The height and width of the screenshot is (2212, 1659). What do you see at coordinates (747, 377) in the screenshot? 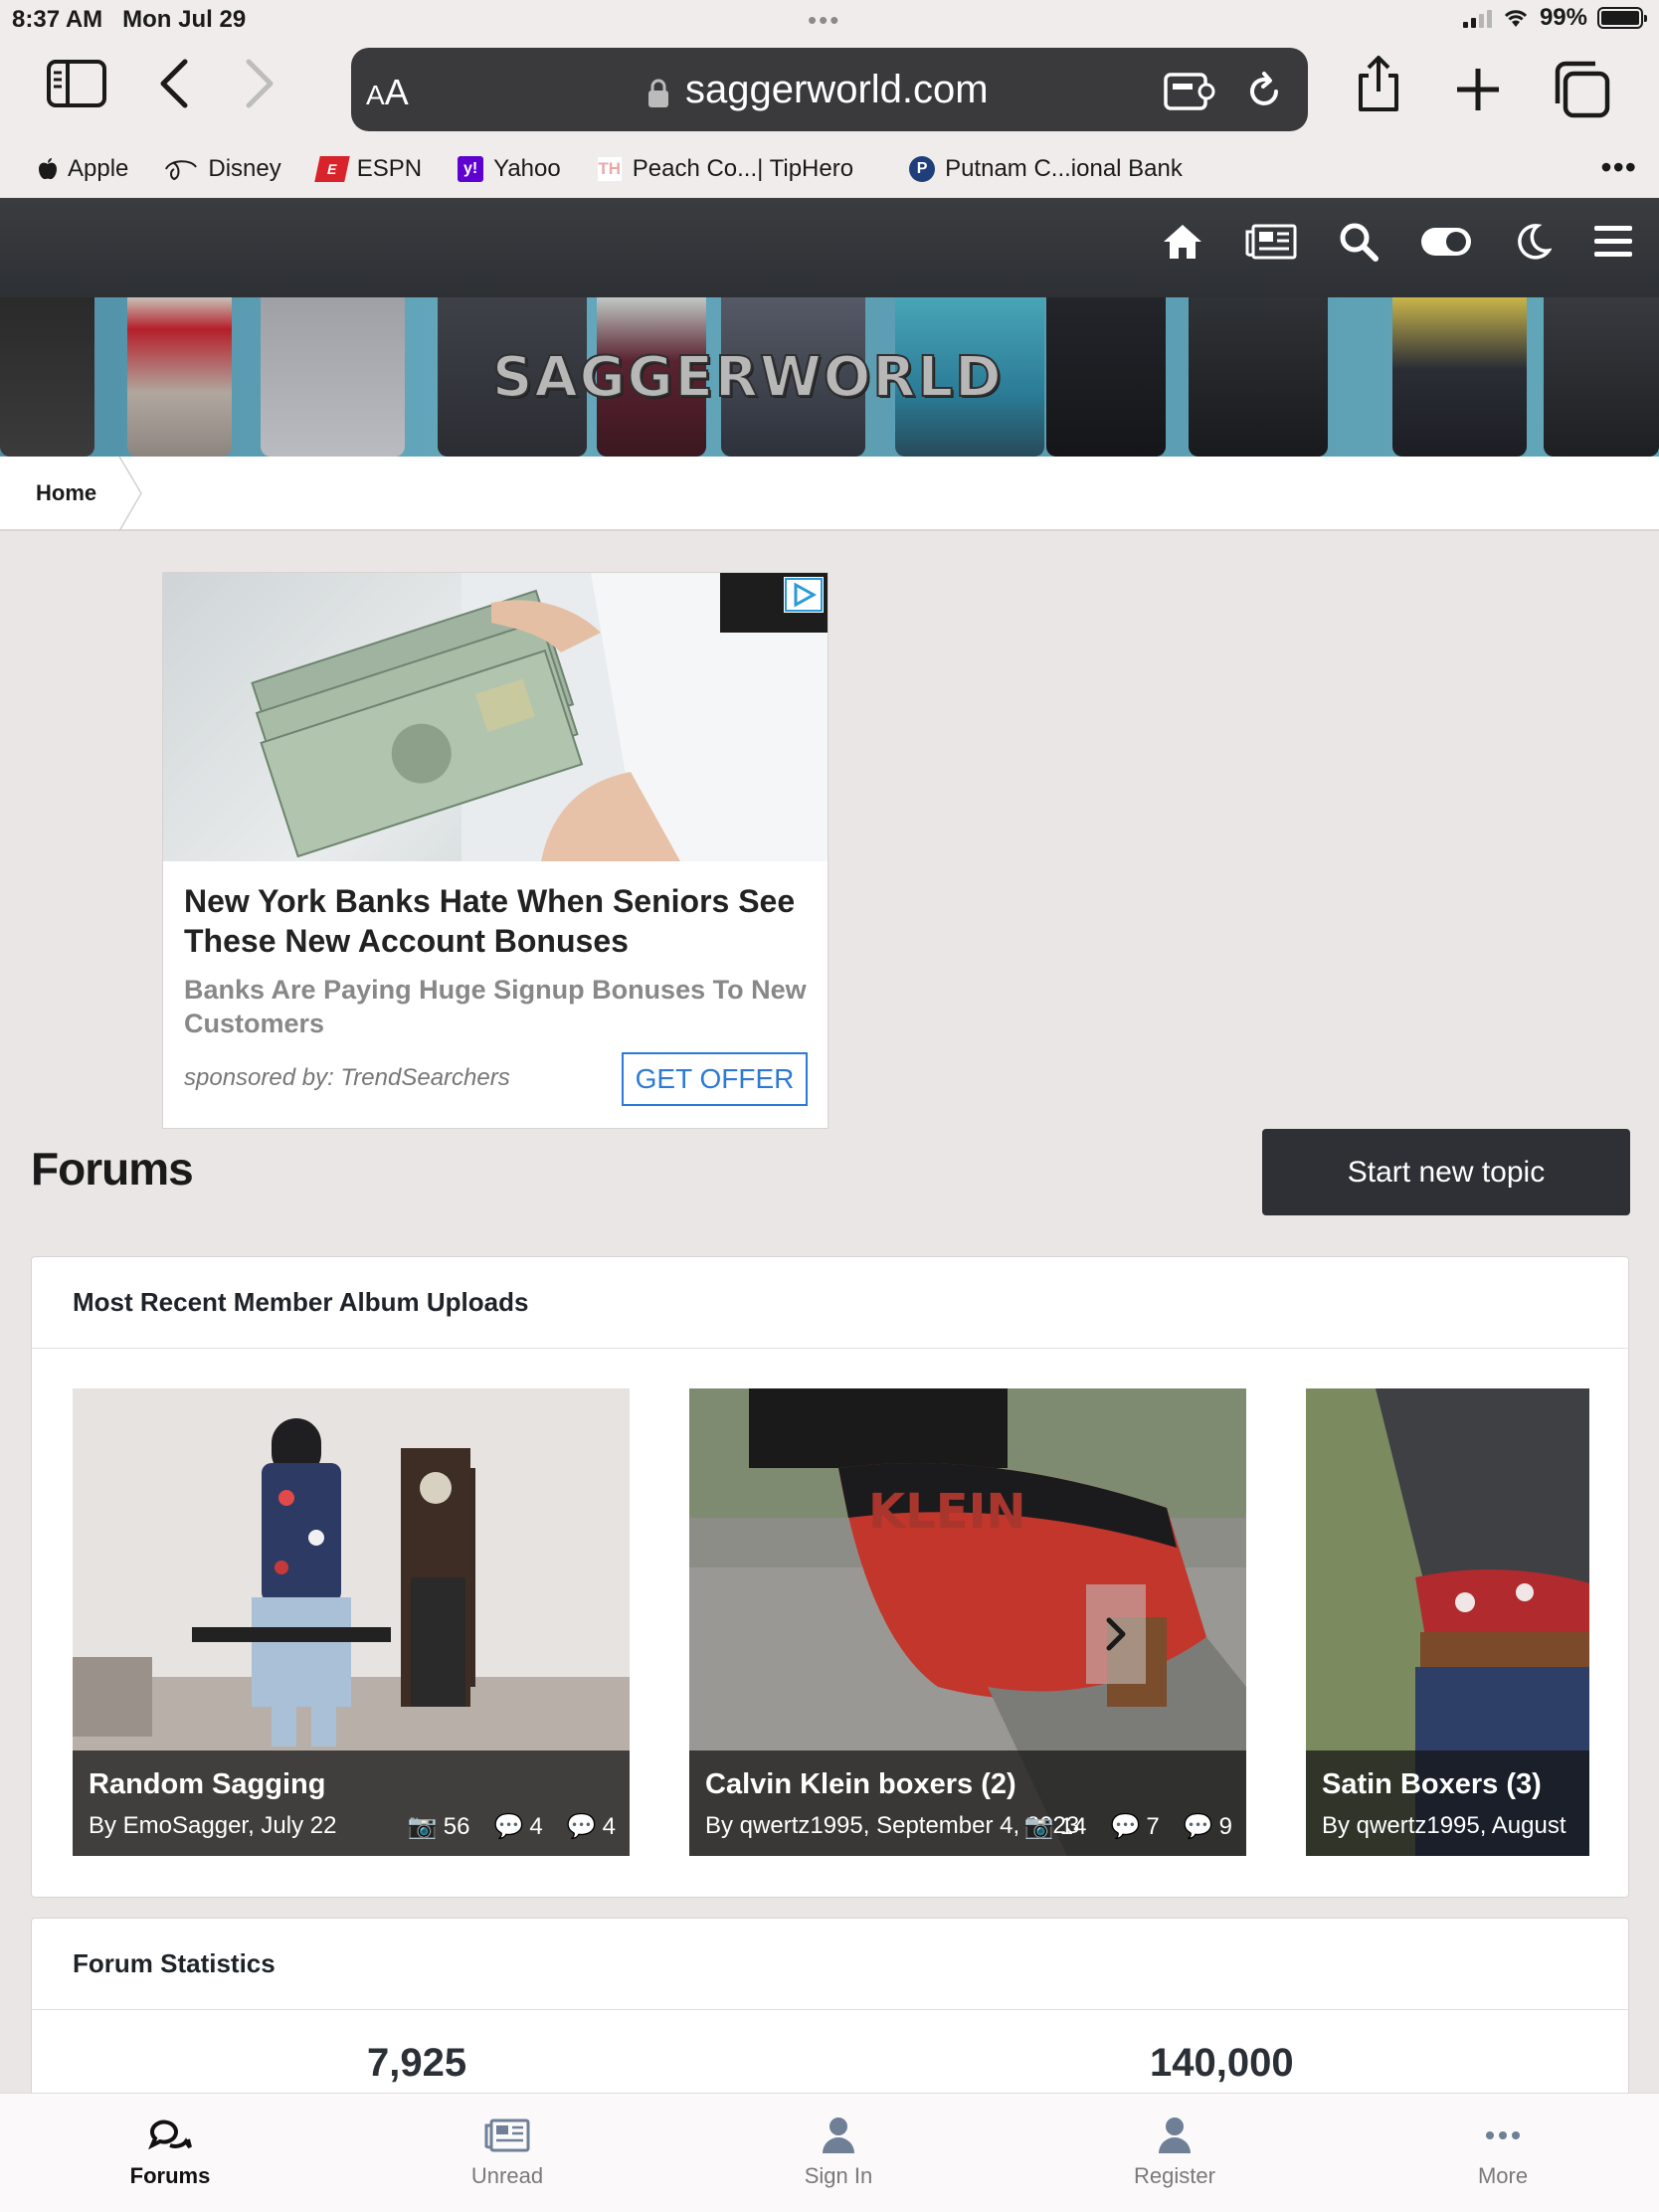
I see `site-logo: SAGGERWORLD` at bounding box center [747, 377].